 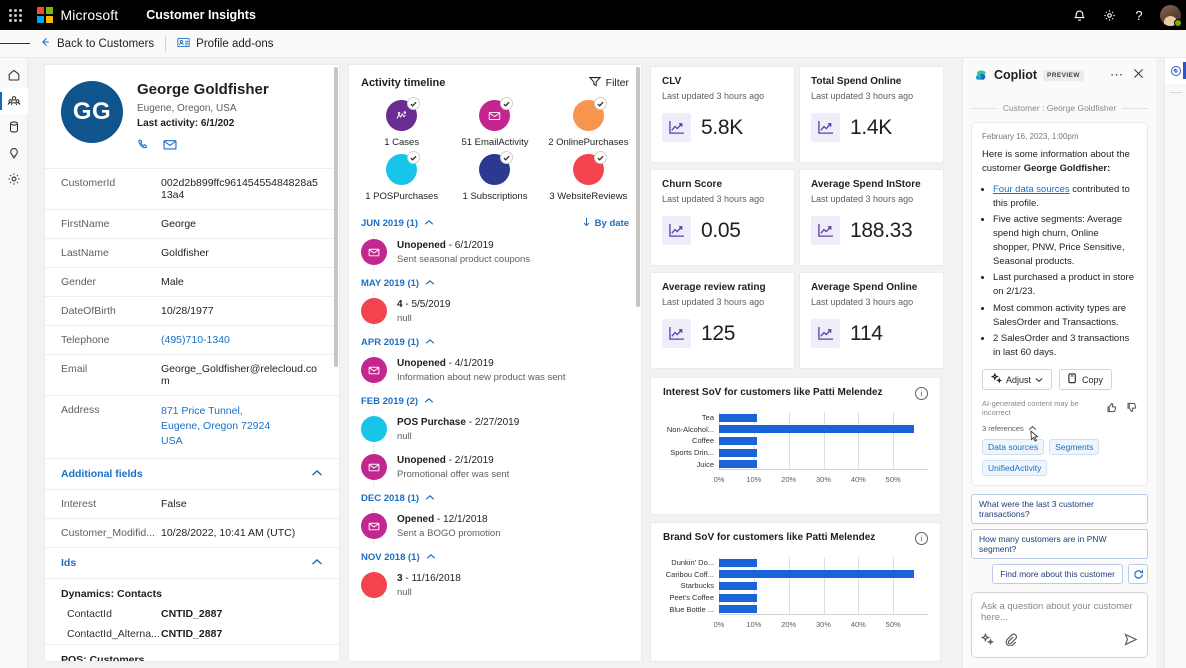 I want to click on suggested-prompt: Find more about this customer, so click(x=1057, y=574).